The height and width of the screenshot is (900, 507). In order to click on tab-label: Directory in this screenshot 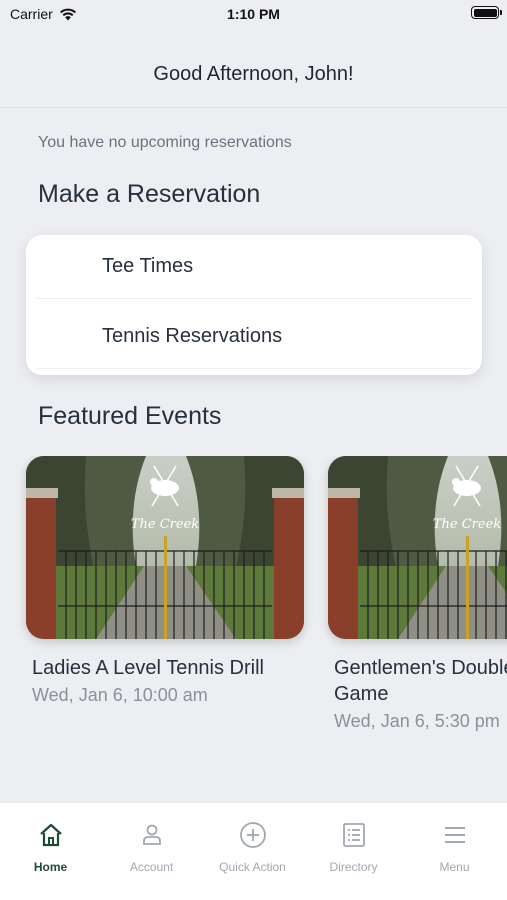, I will do `click(353, 867)`.